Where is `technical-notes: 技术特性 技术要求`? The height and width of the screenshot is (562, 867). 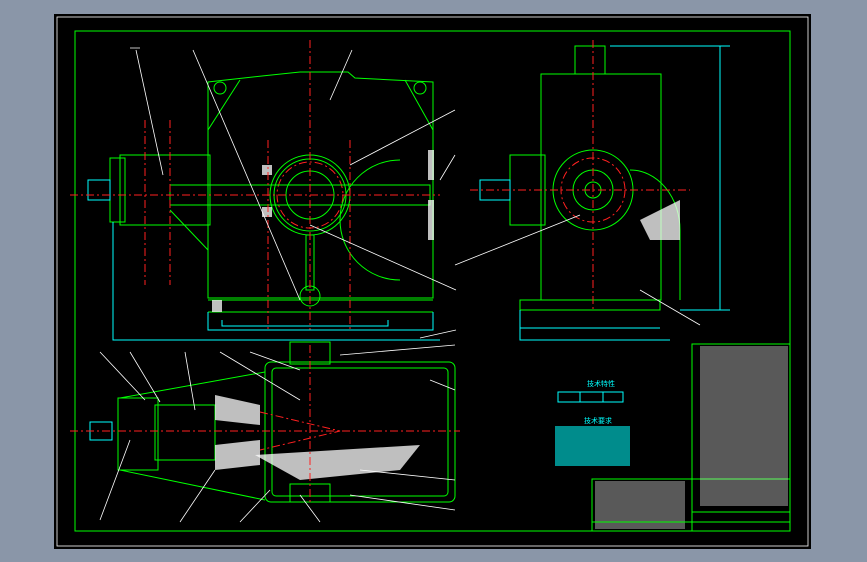
technical-notes: 技术特性 技术要求 is located at coordinates (592, 422).